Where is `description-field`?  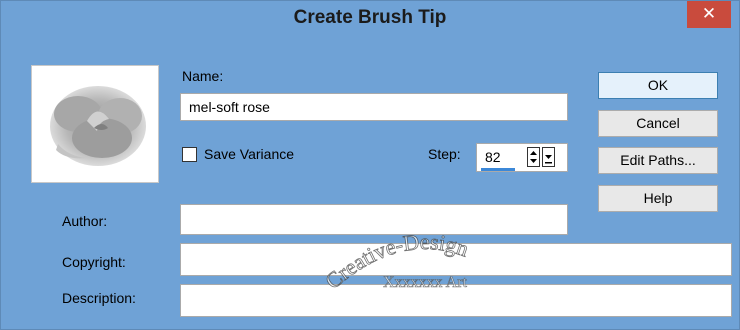 description-field is located at coordinates (456, 300).